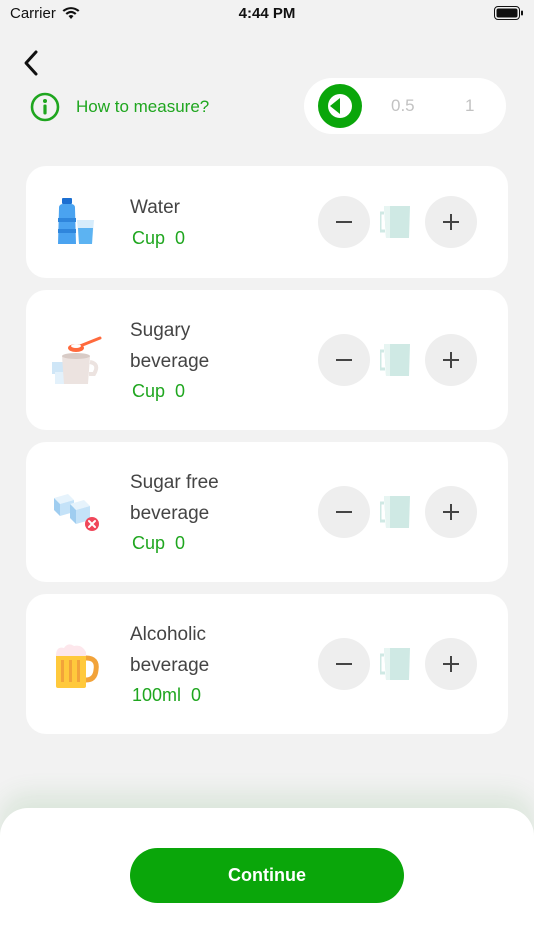  I want to click on chevron-left-icon, so click(31, 63).